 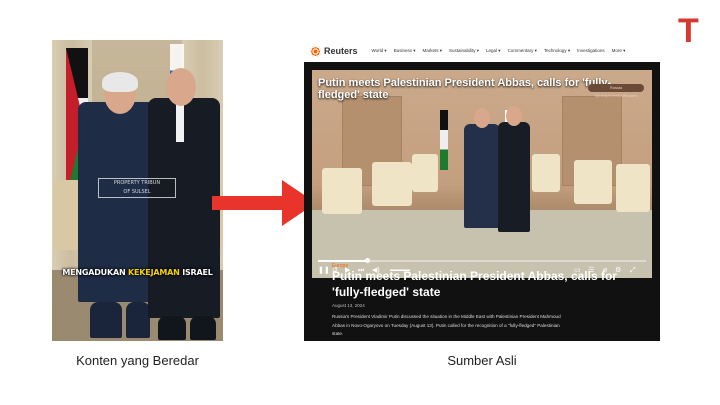 What do you see at coordinates (120, 82) in the screenshot?
I see `hair` at bounding box center [120, 82].